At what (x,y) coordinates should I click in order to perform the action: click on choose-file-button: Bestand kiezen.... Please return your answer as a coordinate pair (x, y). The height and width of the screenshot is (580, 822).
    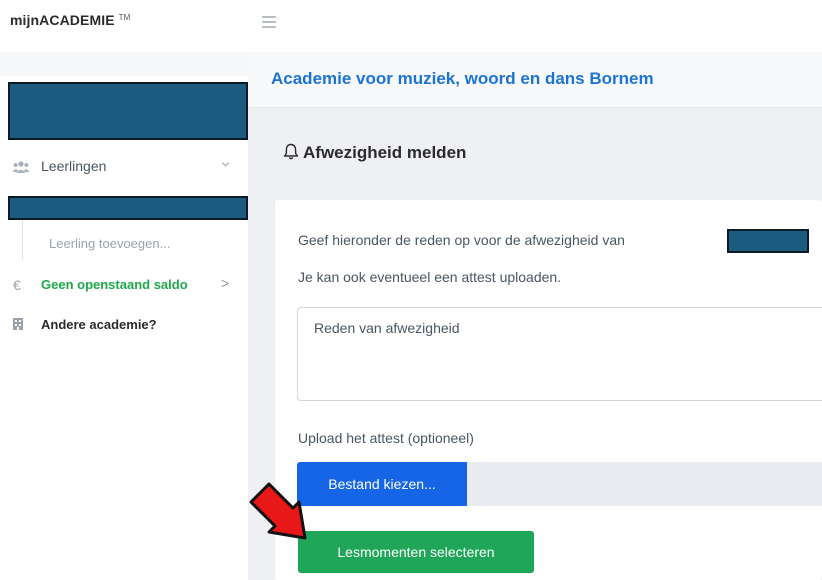
    Looking at the image, I should click on (382, 484).